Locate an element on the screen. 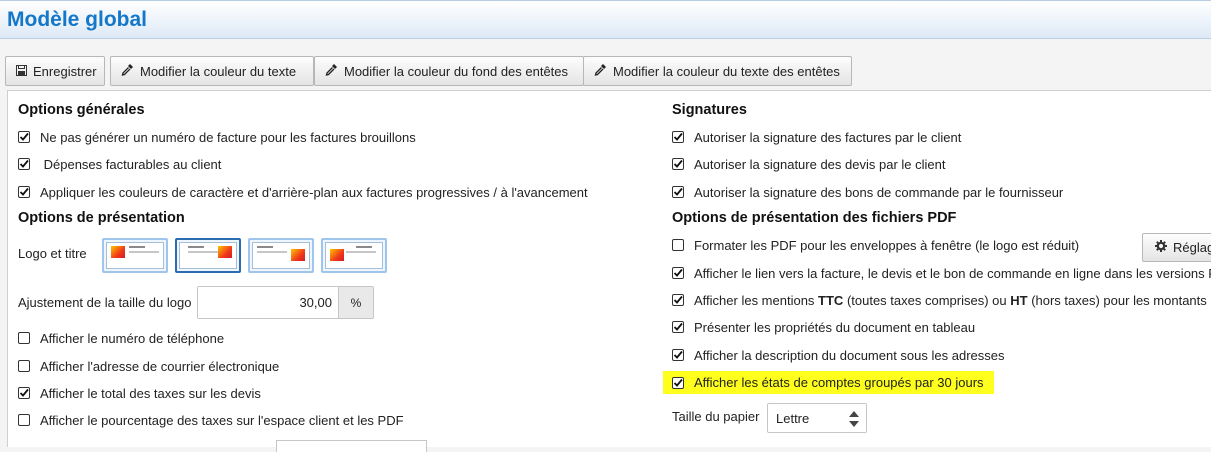 The width and height of the screenshot is (1211, 452). title-bar: Modèle global is located at coordinates (605, 19).